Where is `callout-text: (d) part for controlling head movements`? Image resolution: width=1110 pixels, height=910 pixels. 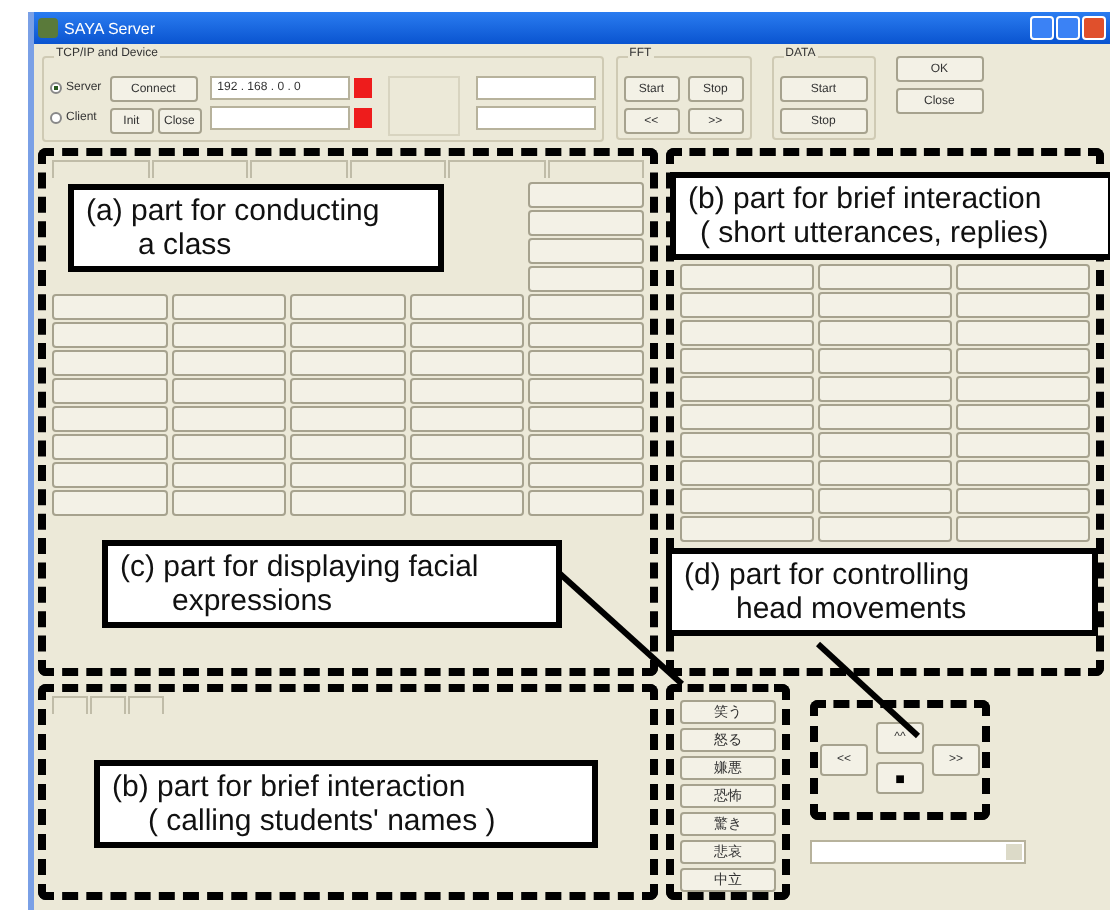
callout-text: (d) part for controlling head movements is located at coordinates (882, 592).